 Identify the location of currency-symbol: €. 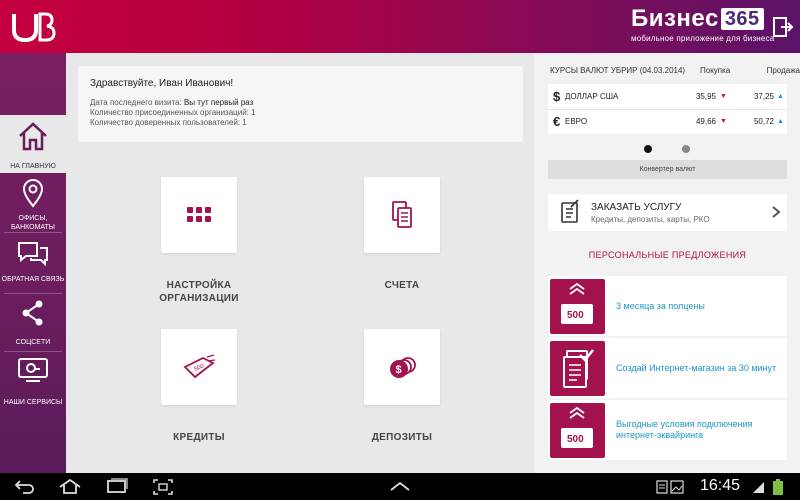
(557, 121).